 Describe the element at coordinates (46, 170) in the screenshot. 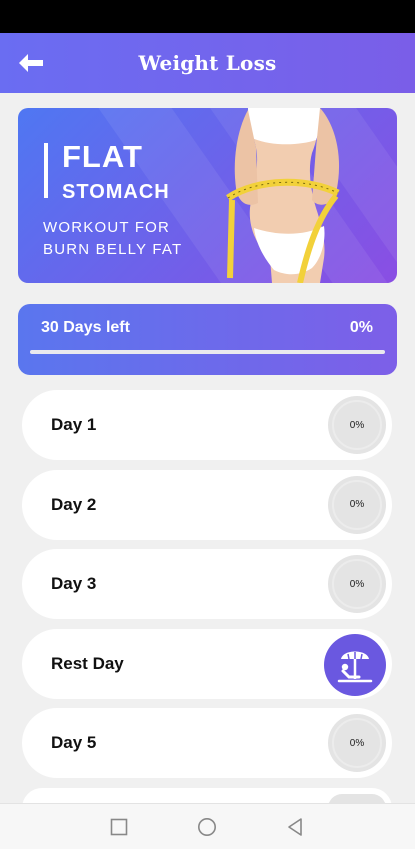

I see `banner-accent-bar` at that location.